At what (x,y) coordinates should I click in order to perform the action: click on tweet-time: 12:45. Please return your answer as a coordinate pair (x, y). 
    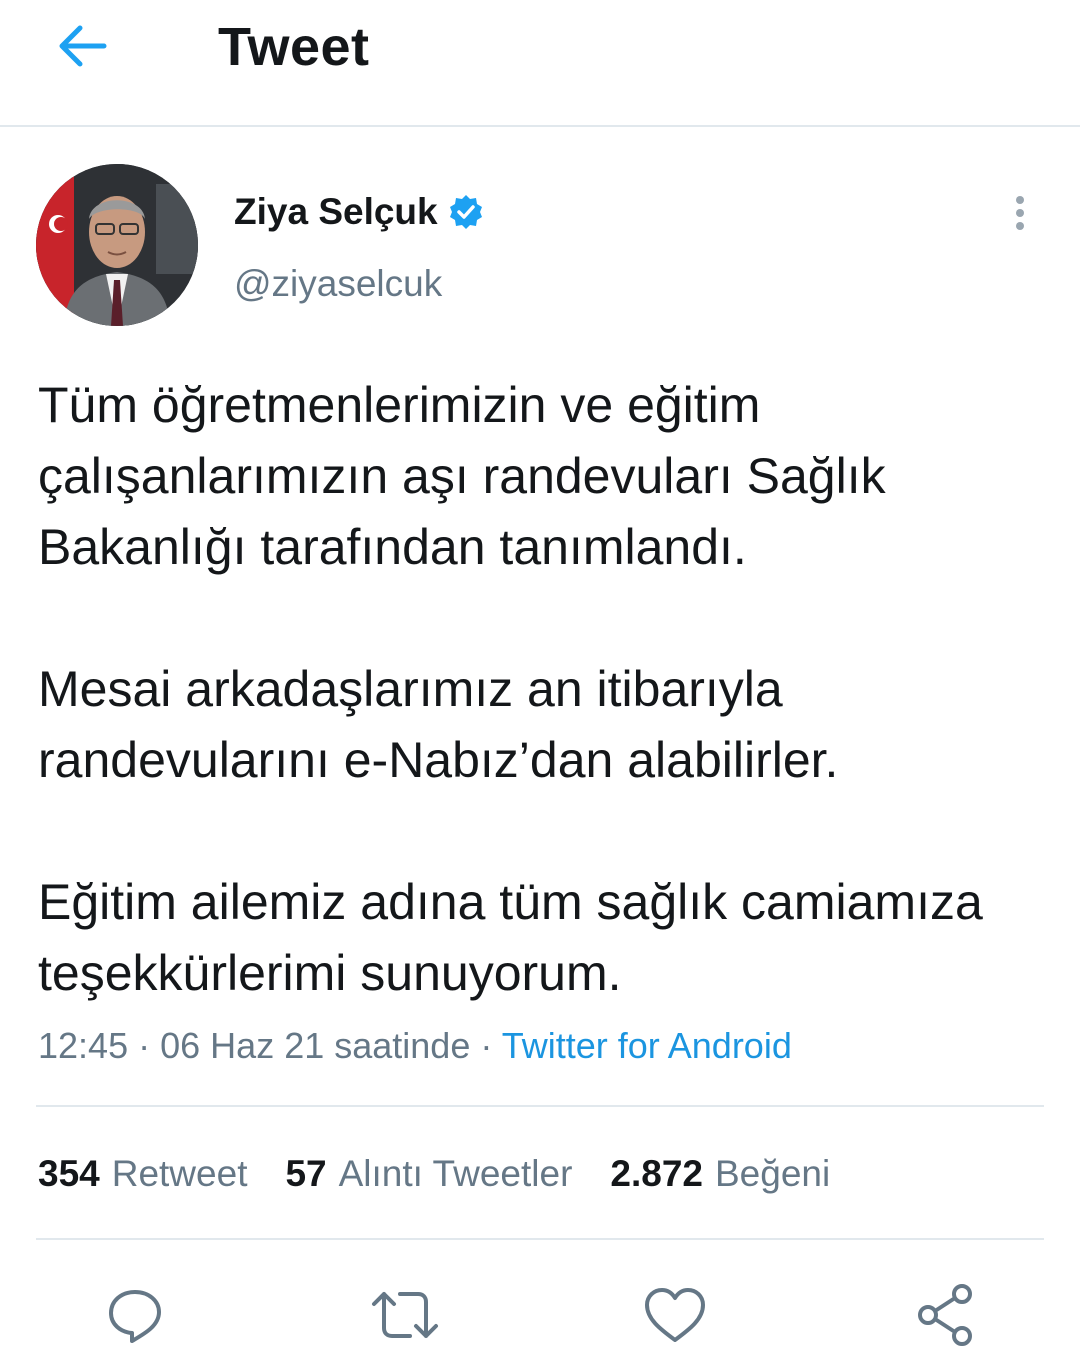
    Looking at the image, I should click on (83, 1045).